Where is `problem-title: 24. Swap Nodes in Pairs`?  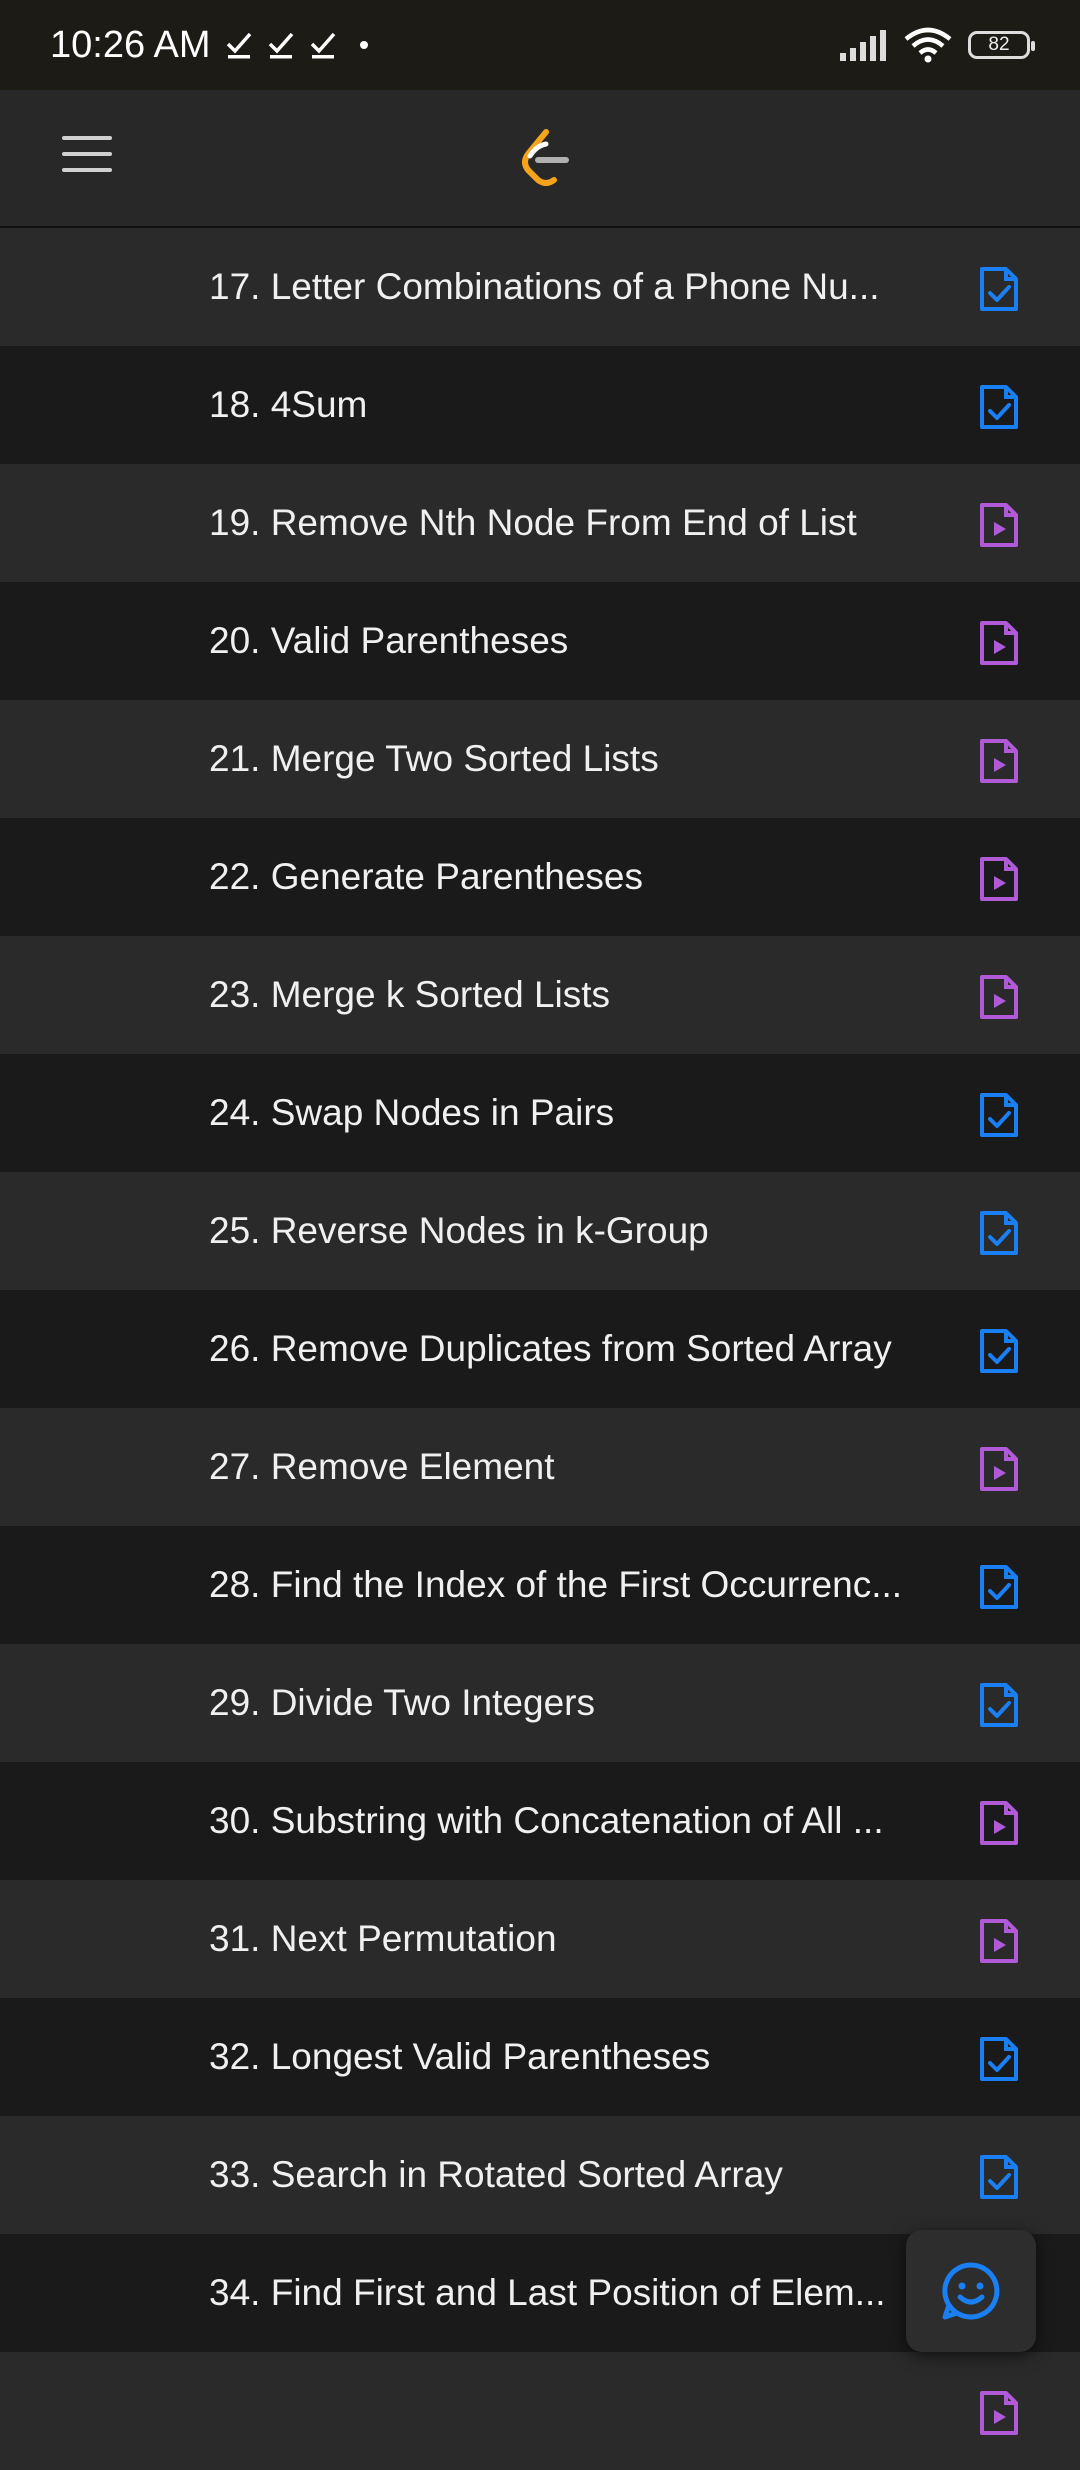
problem-title: 24. Swap Nodes in Pairs is located at coordinates (412, 1112).